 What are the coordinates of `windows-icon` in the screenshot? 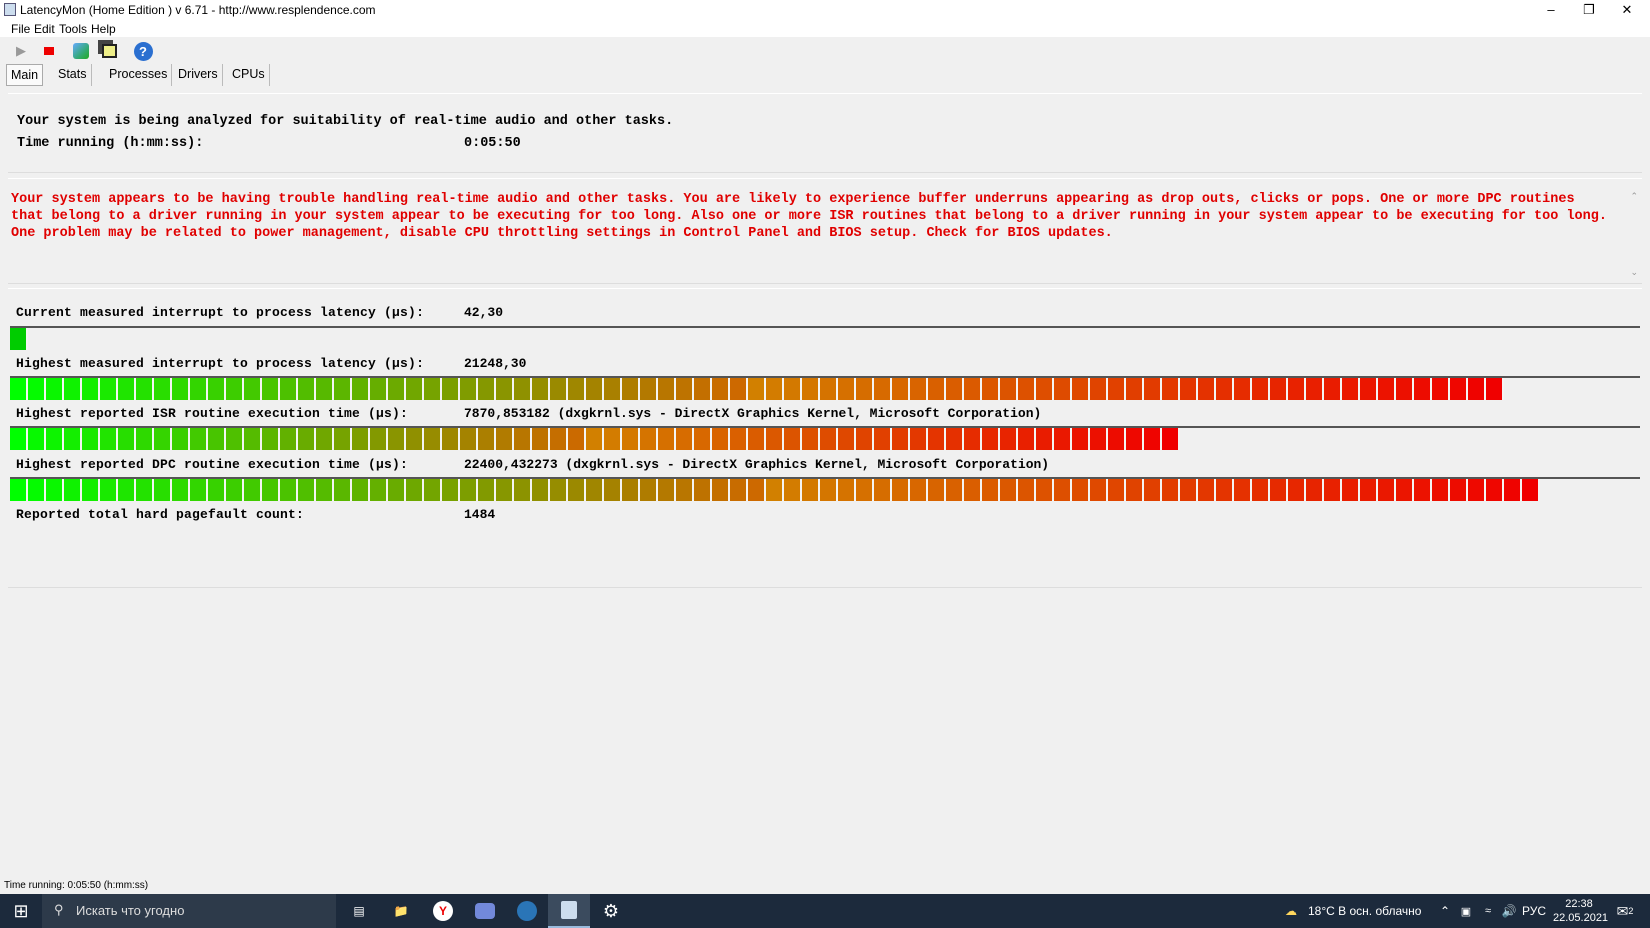 It's located at (109, 51).